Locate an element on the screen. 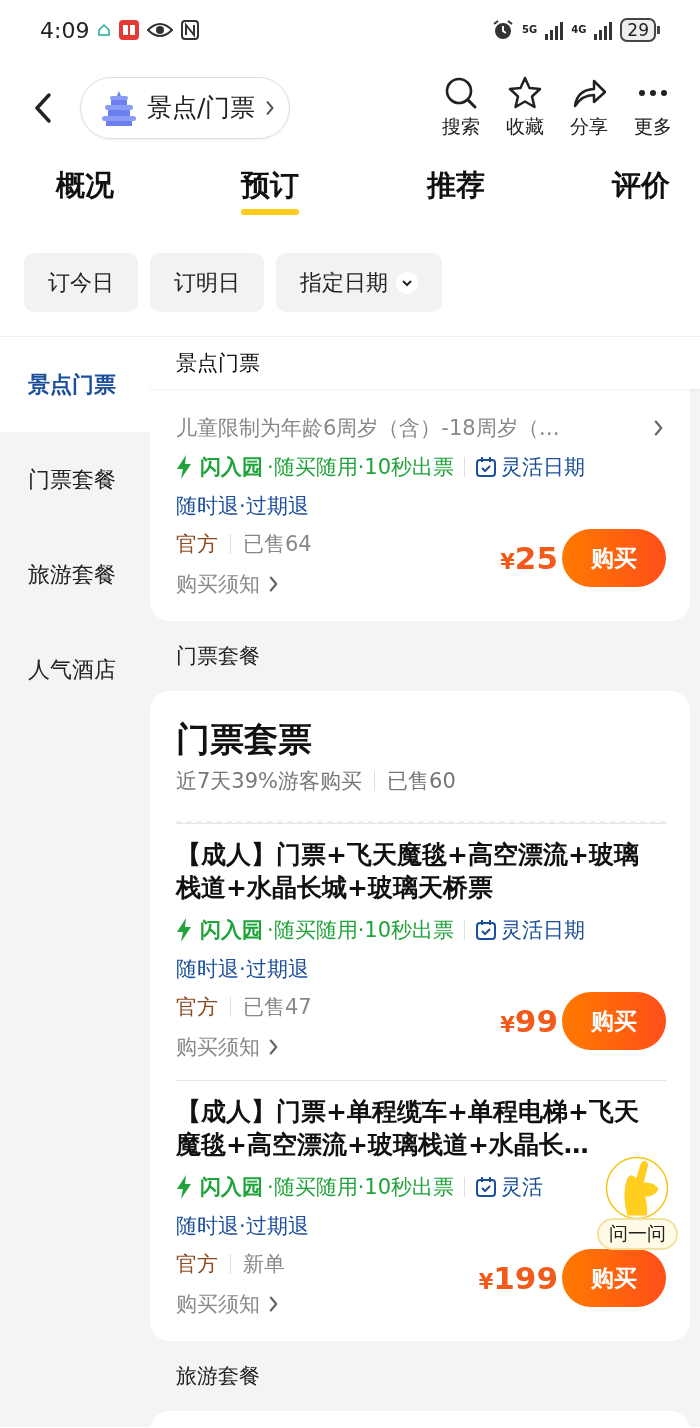  search-icon is located at coordinates (461, 92).